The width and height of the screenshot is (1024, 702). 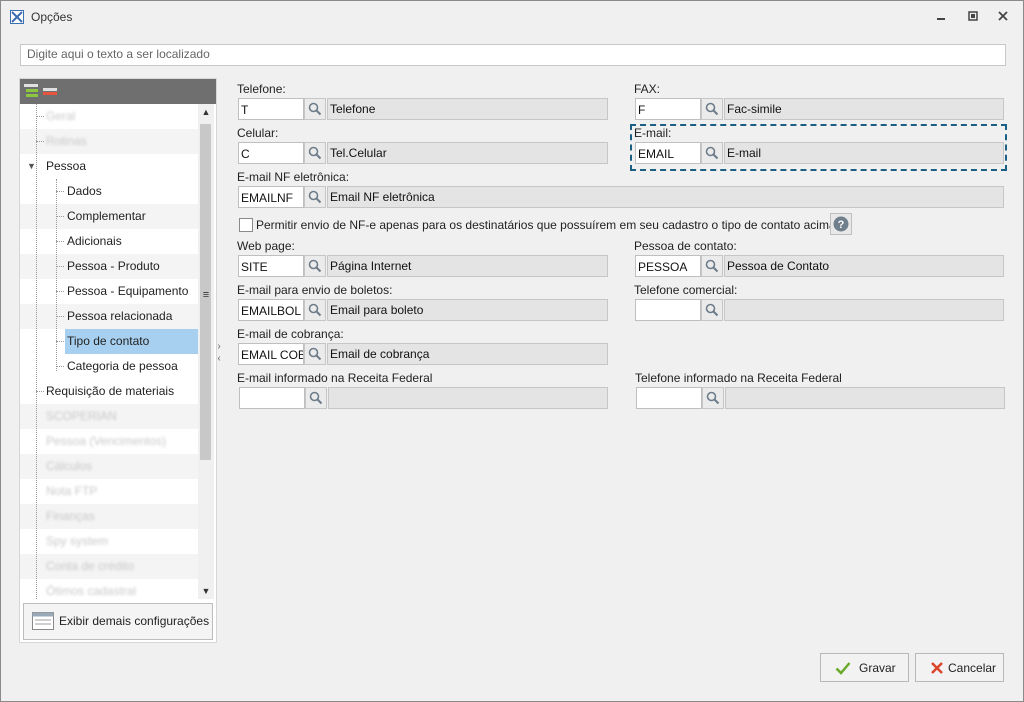 What do you see at coordinates (31, 166) in the screenshot?
I see `chevron-down-icon: ▼` at bounding box center [31, 166].